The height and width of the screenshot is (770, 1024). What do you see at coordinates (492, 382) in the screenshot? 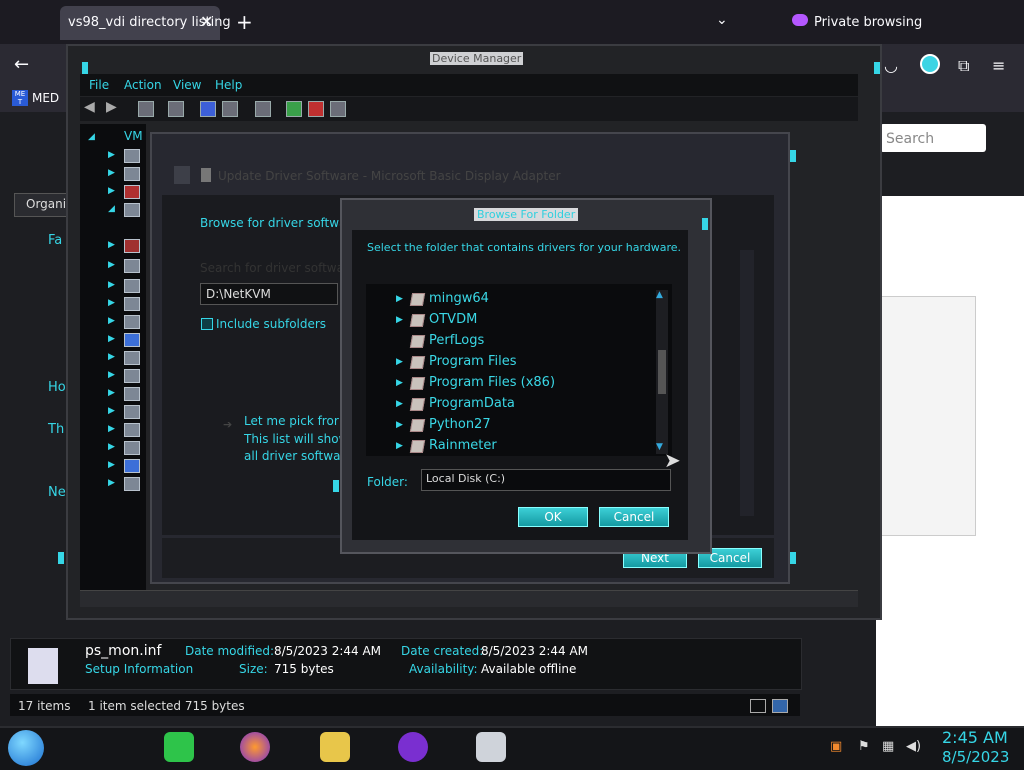
I see `folder-item: Program Files (x86)` at bounding box center [492, 382].